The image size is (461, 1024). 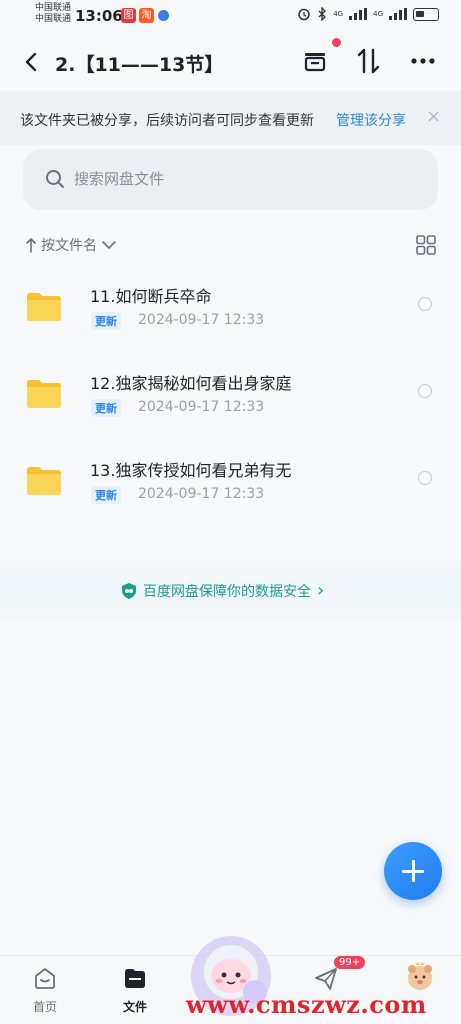 What do you see at coordinates (306, 1004) in the screenshot?
I see `watermark: www.cmszwz.com` at bounding box center [306, 1004].